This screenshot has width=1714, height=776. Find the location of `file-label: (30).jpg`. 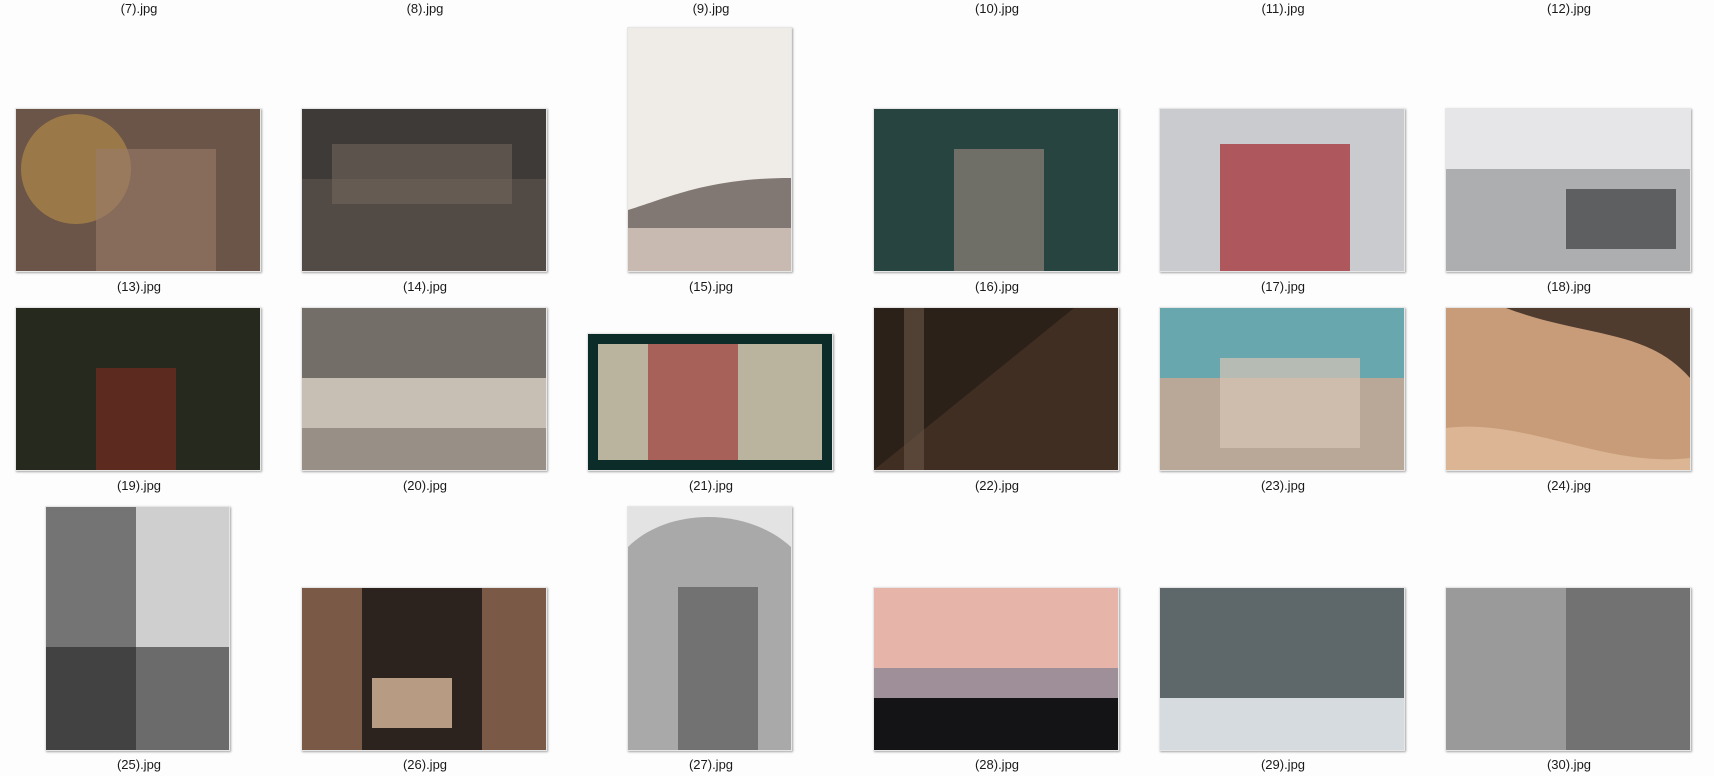

file-label: (30).jpg is located at coordinates (1569, 764).